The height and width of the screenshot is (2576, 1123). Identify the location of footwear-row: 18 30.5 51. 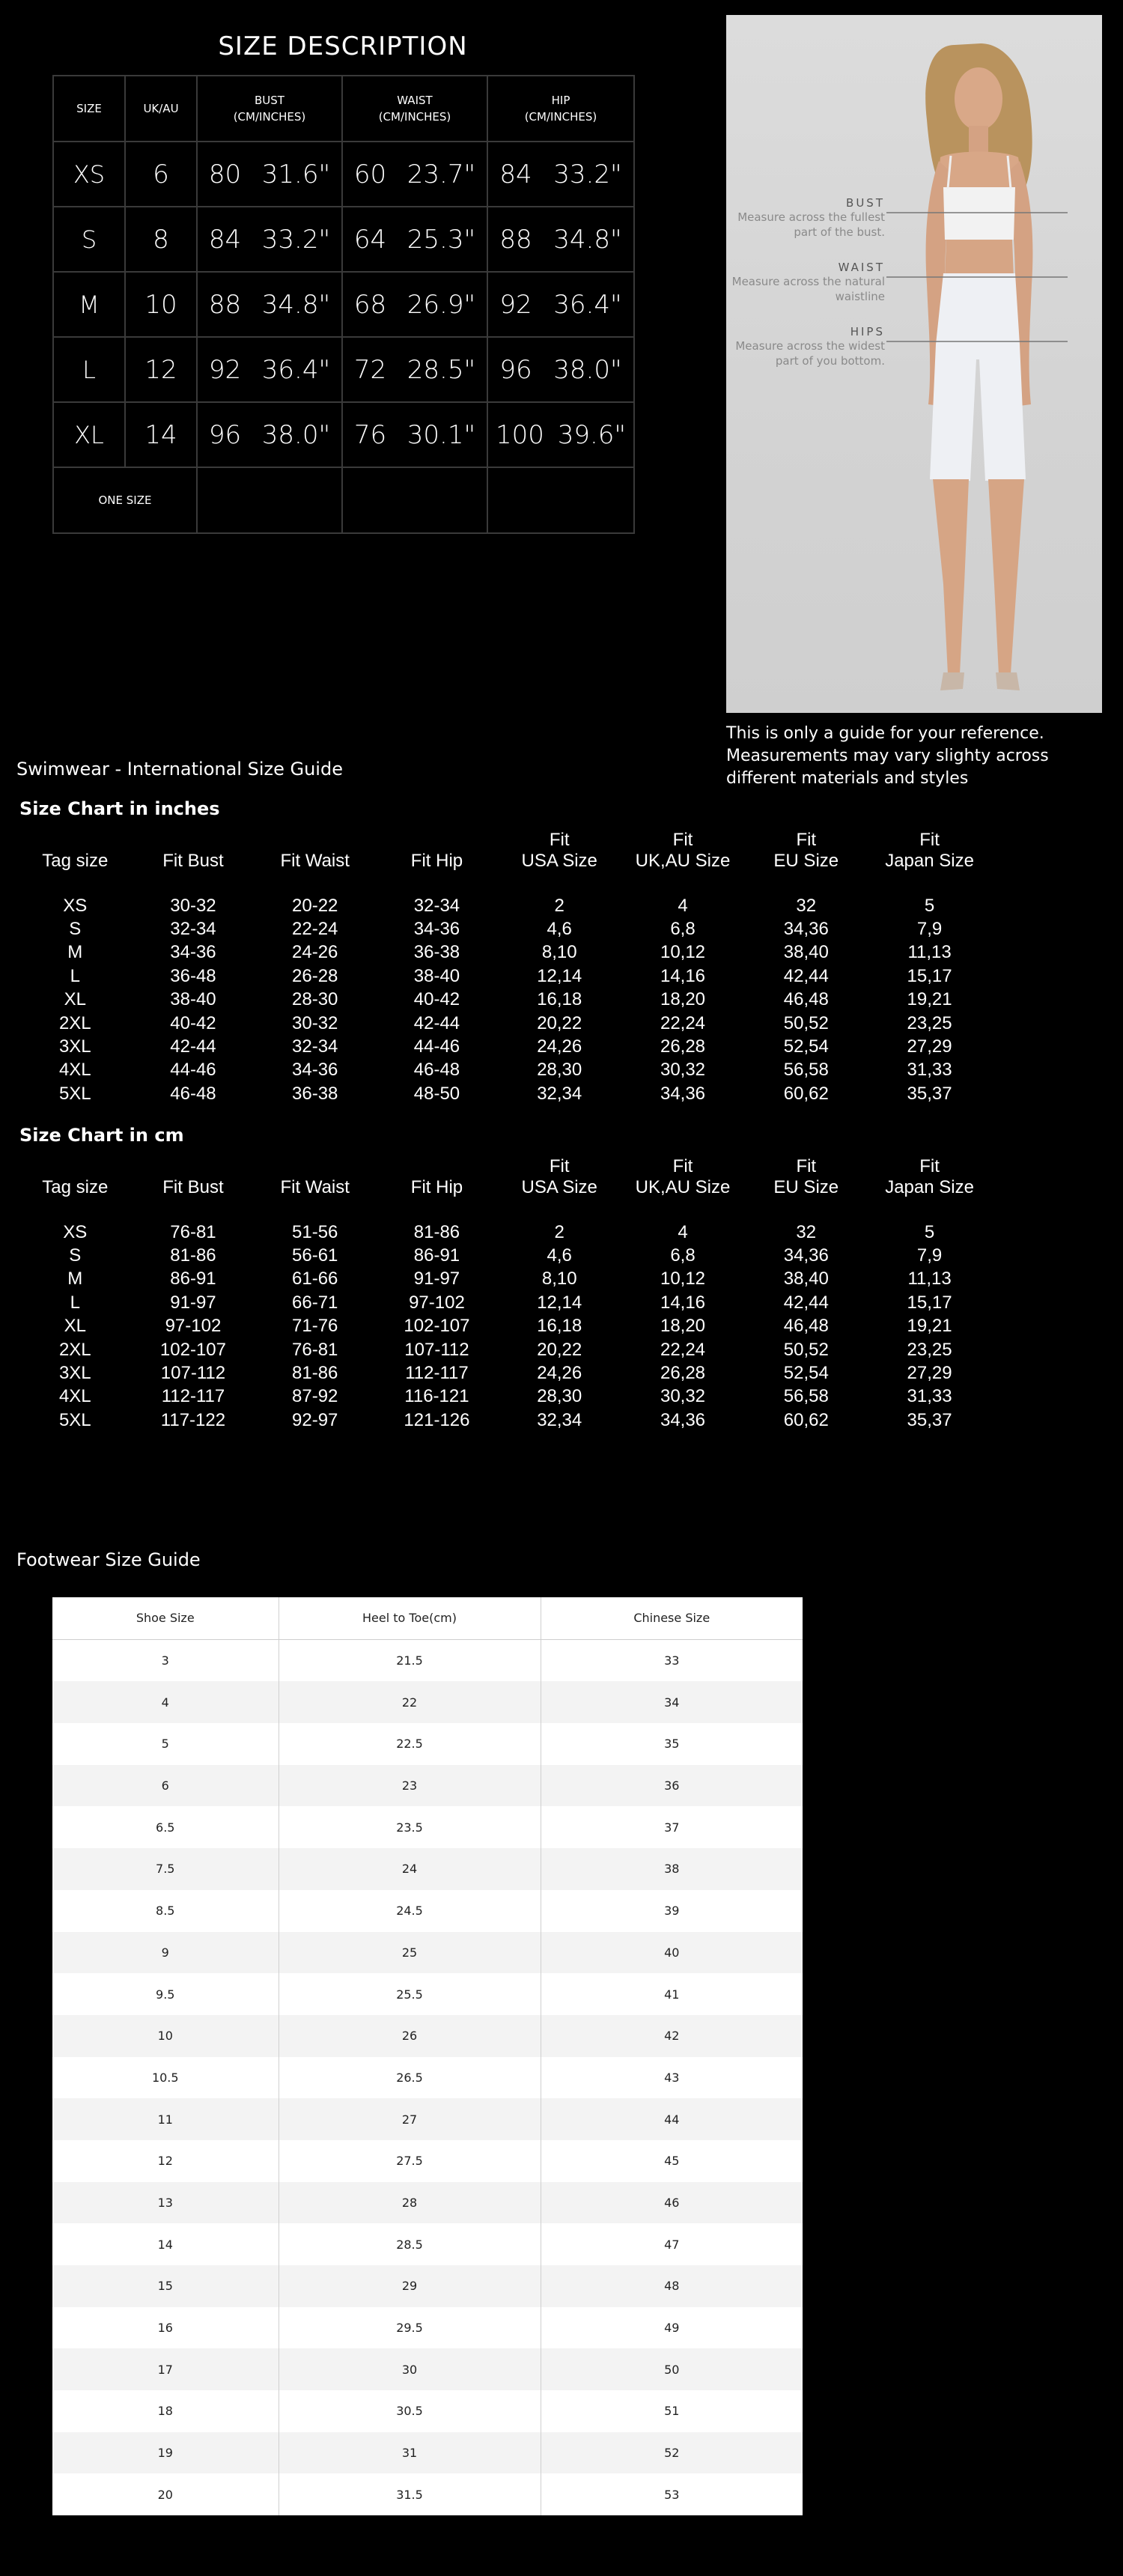
(427, 2411).